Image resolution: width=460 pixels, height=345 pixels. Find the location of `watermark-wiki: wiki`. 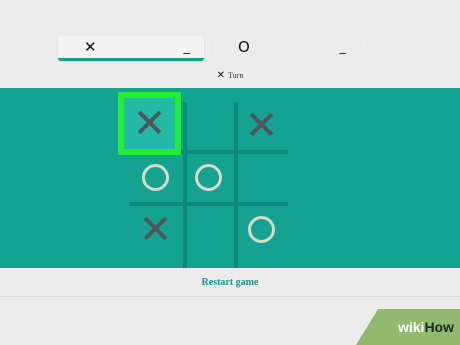

watermark-wiki: wiki is located at coordinates (411, 327).